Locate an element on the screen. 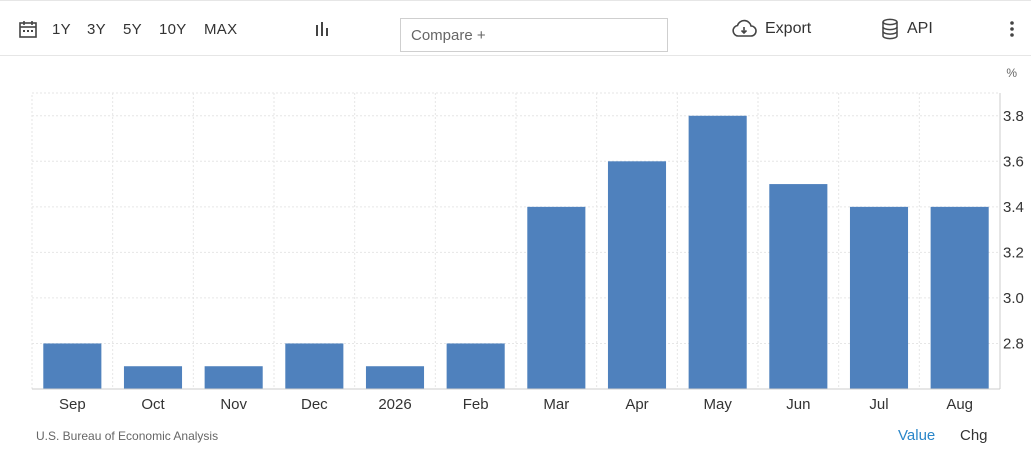 Image resolution: width=1031 pixels, height=451 pixels. x-tick-label: Jul is located at coordinates (878, 404).